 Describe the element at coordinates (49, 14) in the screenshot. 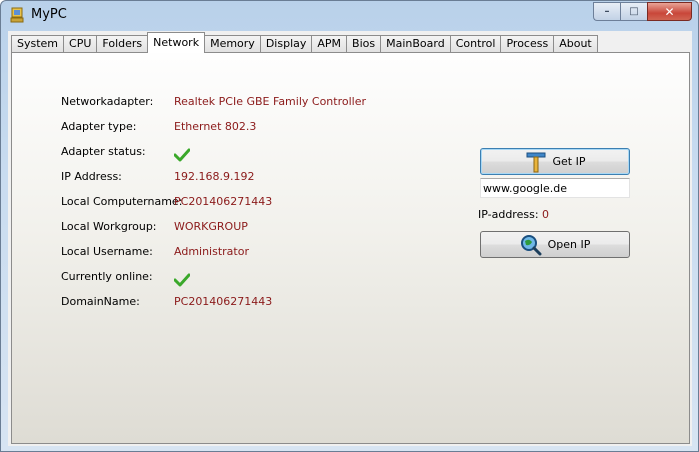

I see `window-title: MyPC` at that location.